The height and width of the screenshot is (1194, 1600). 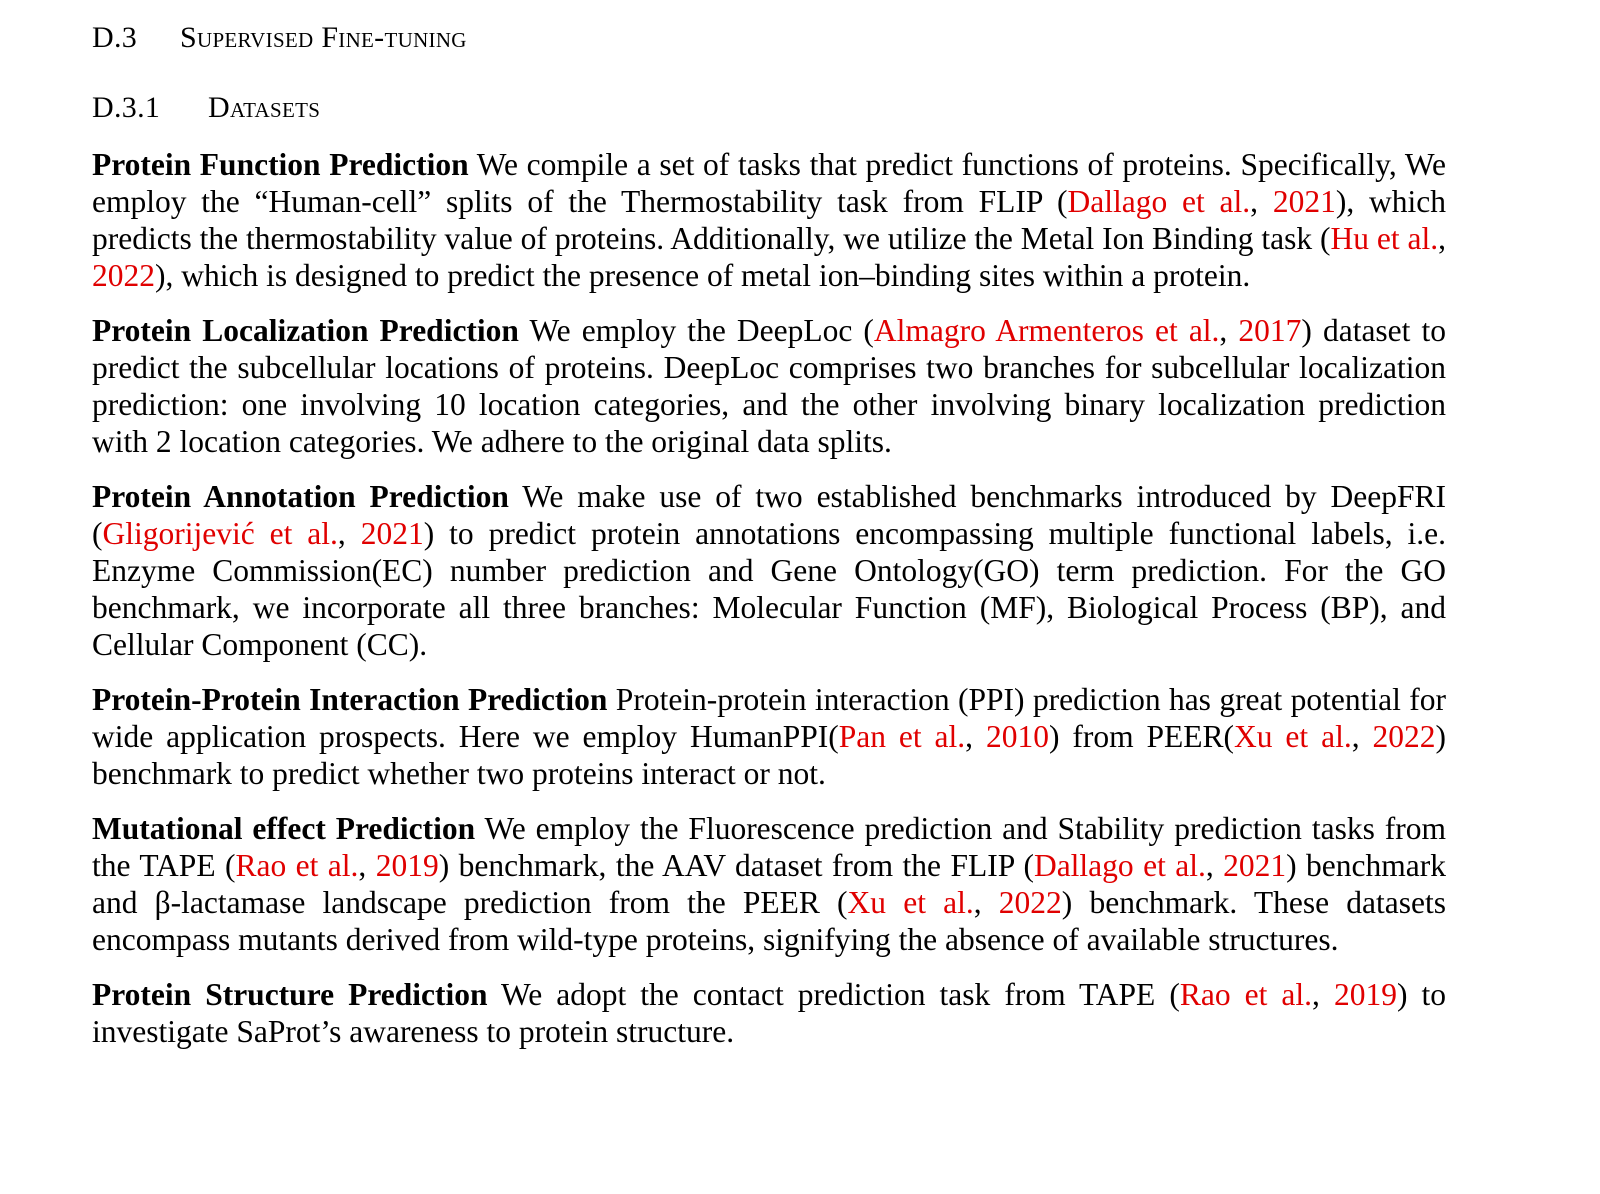 What do you see at coordinates (1047, 330) in the screenshot?
I see `citation-link: Almagro Armenteros et al.` at bounding box center [1047, 330].